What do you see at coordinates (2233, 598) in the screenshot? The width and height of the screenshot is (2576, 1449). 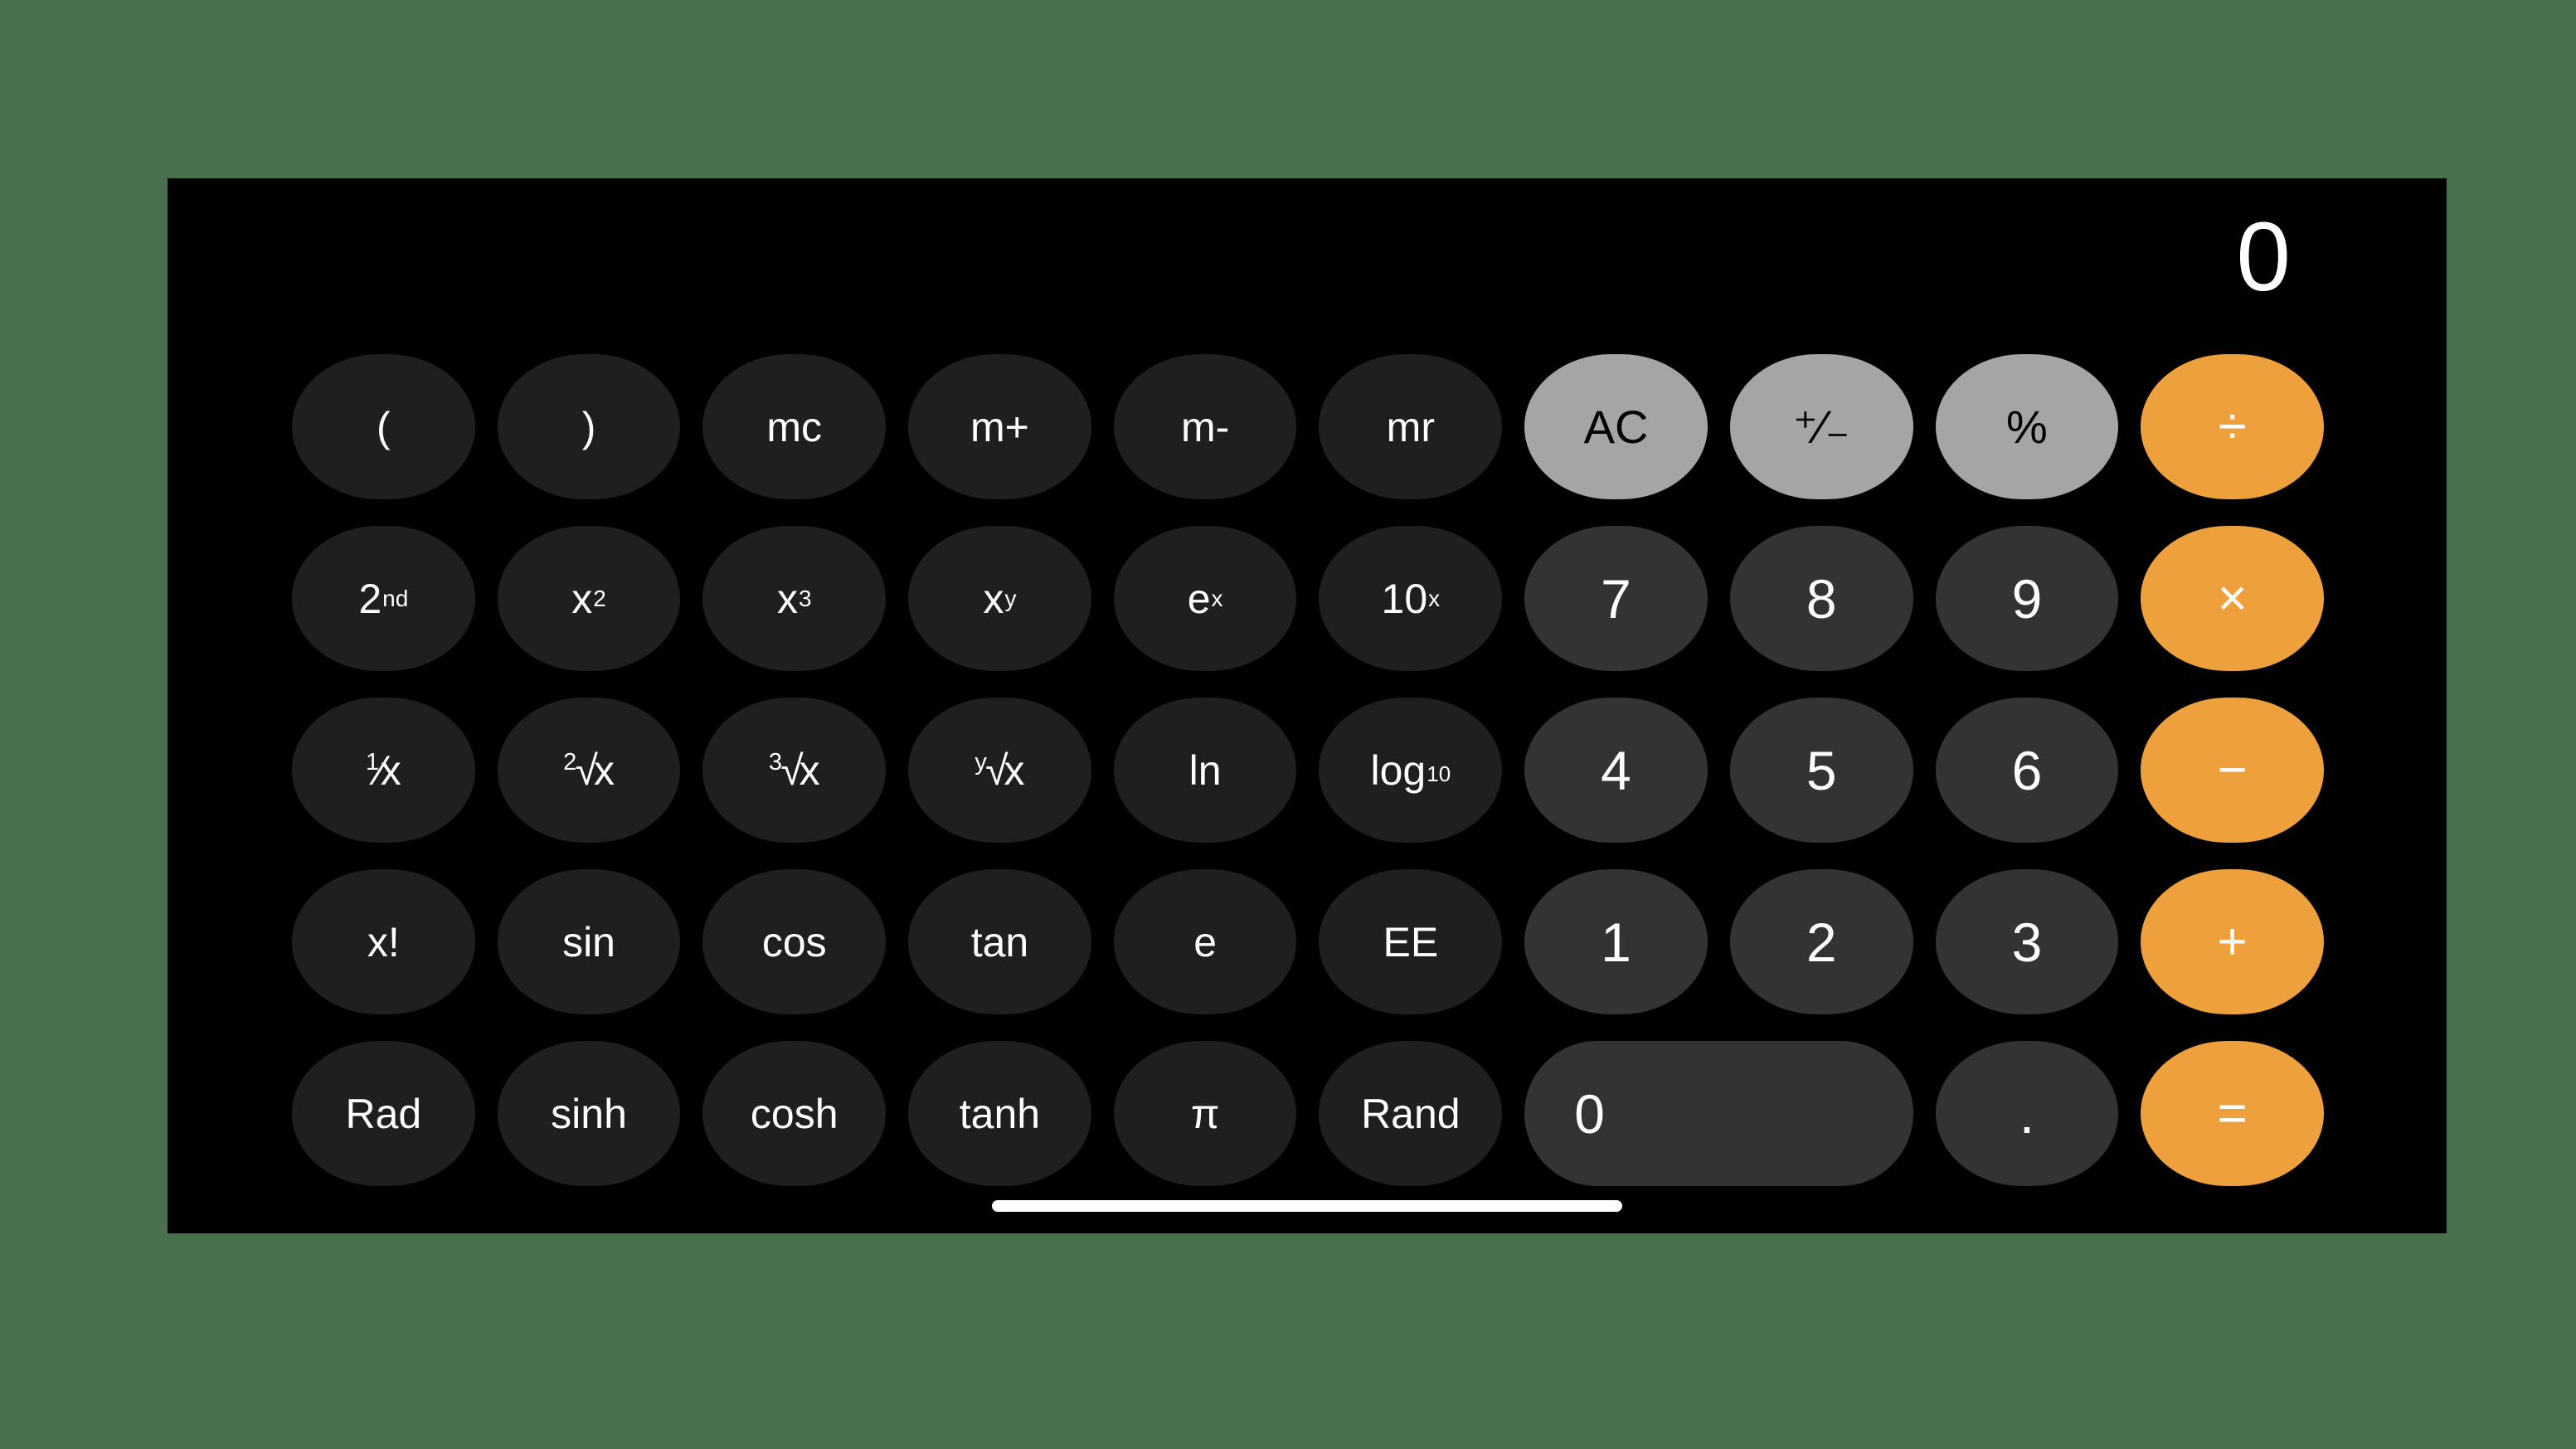 I see `multiply-key: ×` at bounding box center [2233, 598].